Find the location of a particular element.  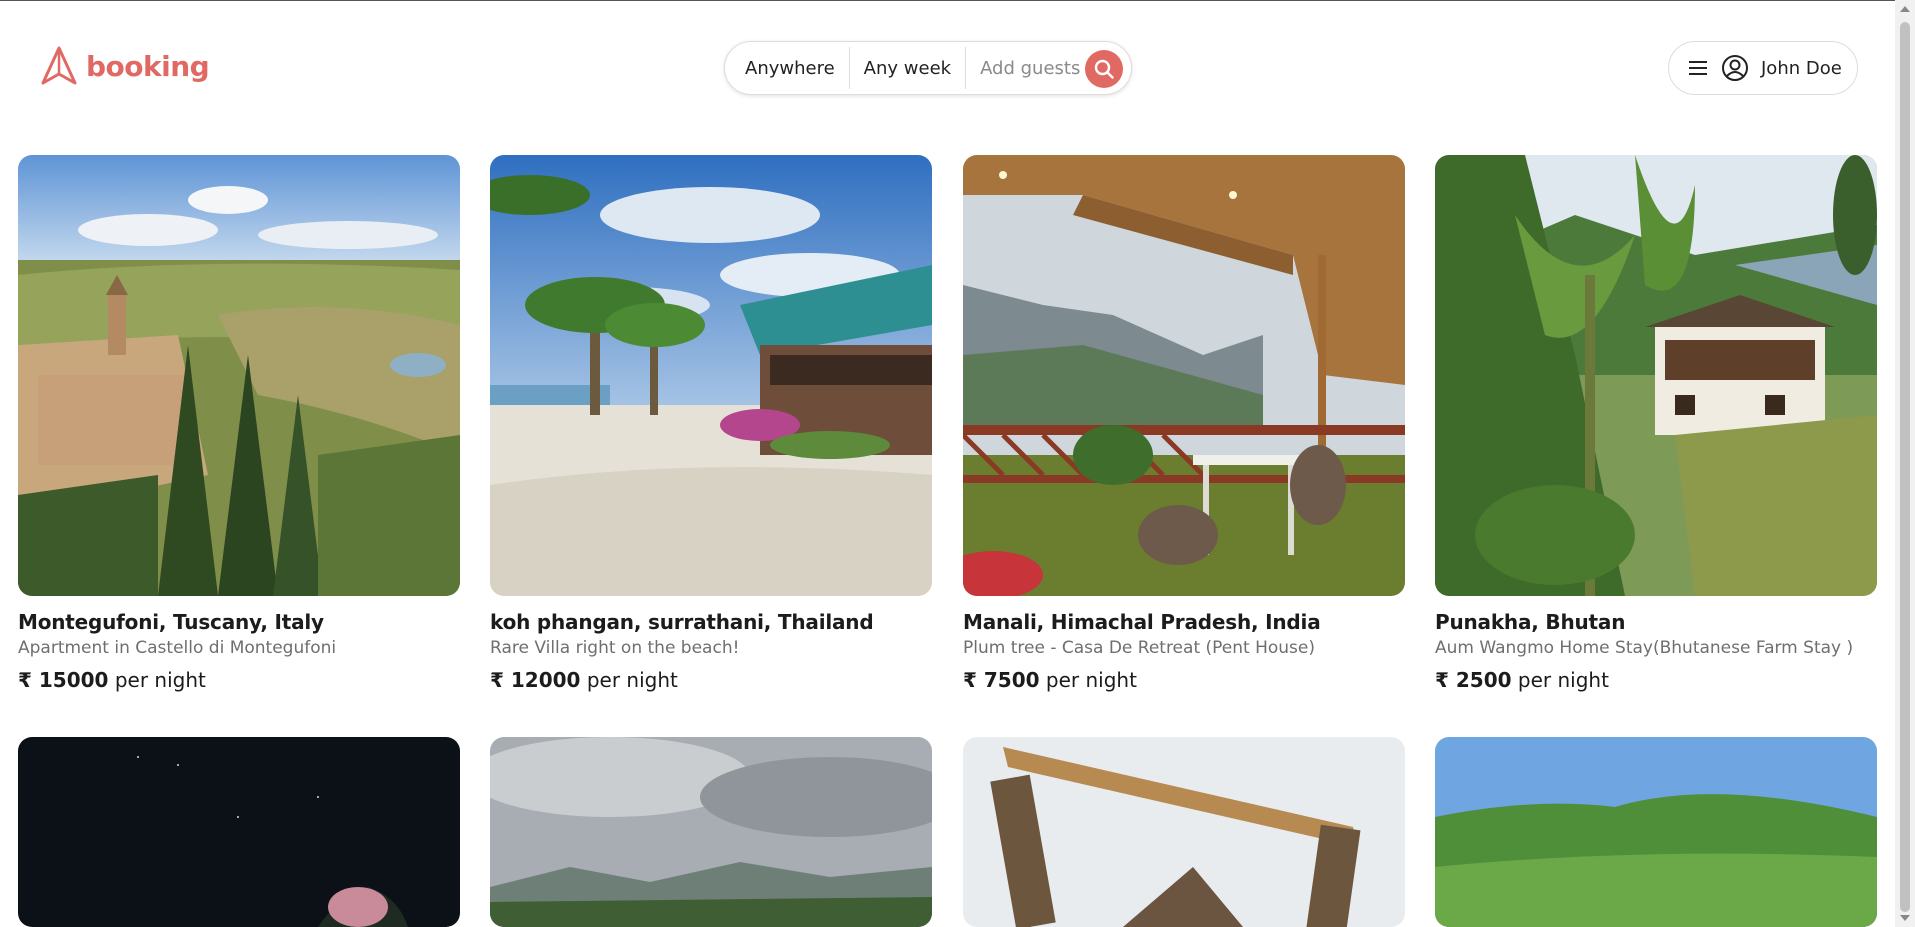

user-menu-button: John Doe is located at coordinates (1763, 68).